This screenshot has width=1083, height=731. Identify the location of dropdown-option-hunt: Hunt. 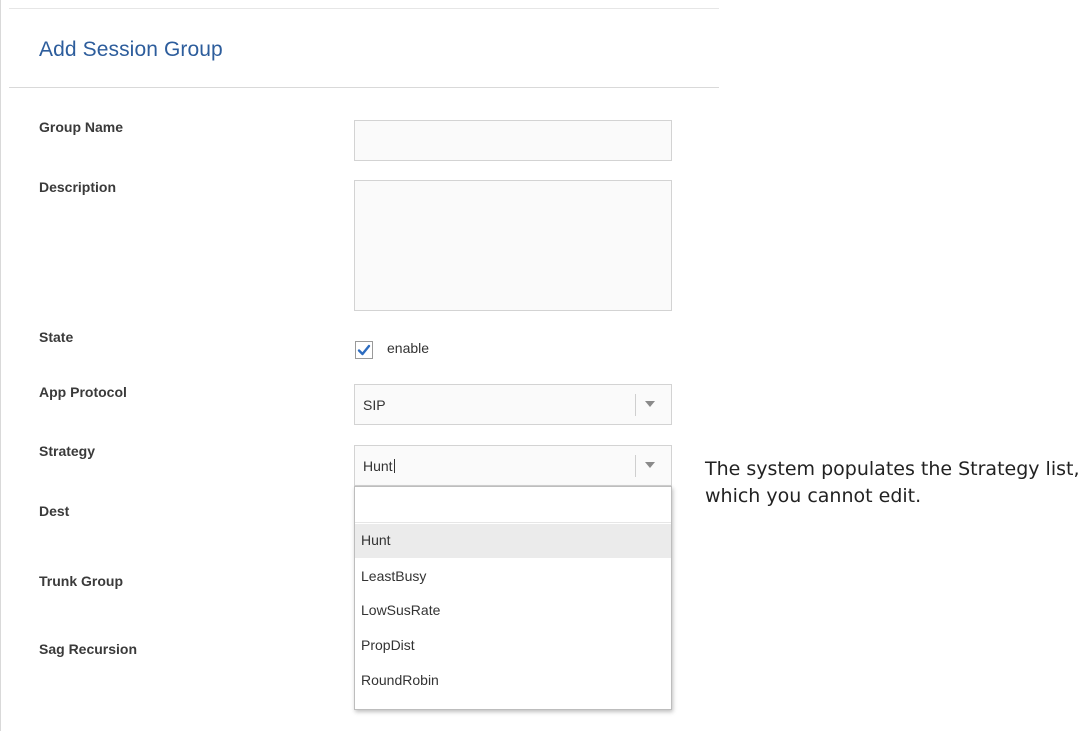
(513, 541).